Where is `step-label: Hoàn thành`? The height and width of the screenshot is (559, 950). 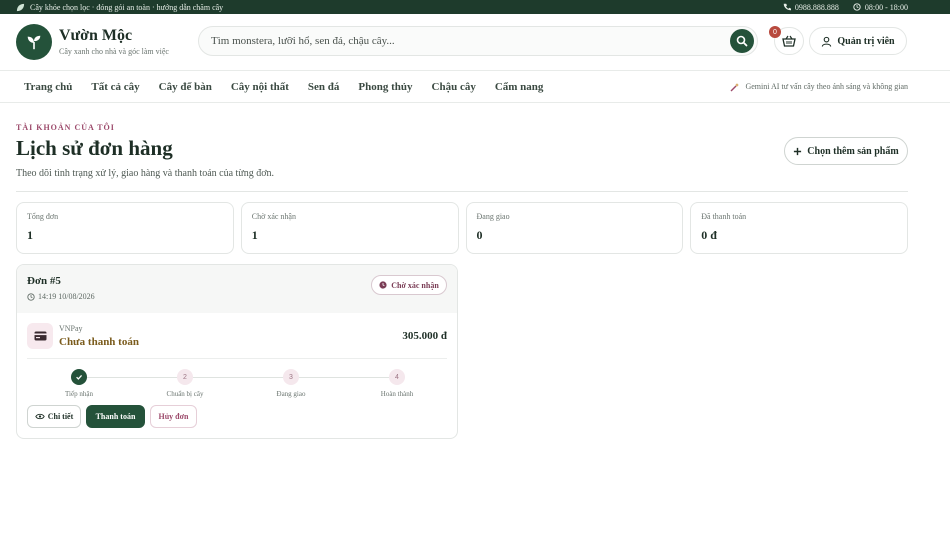 step-label: Hoàn thành is located at coordinates (397, 394).